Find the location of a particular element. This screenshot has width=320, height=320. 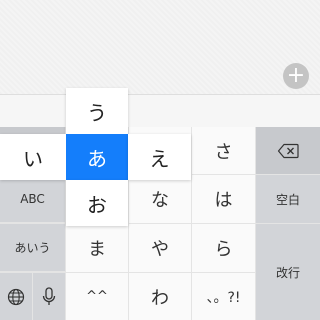

key-label: や is located at coordinates (160, 249).